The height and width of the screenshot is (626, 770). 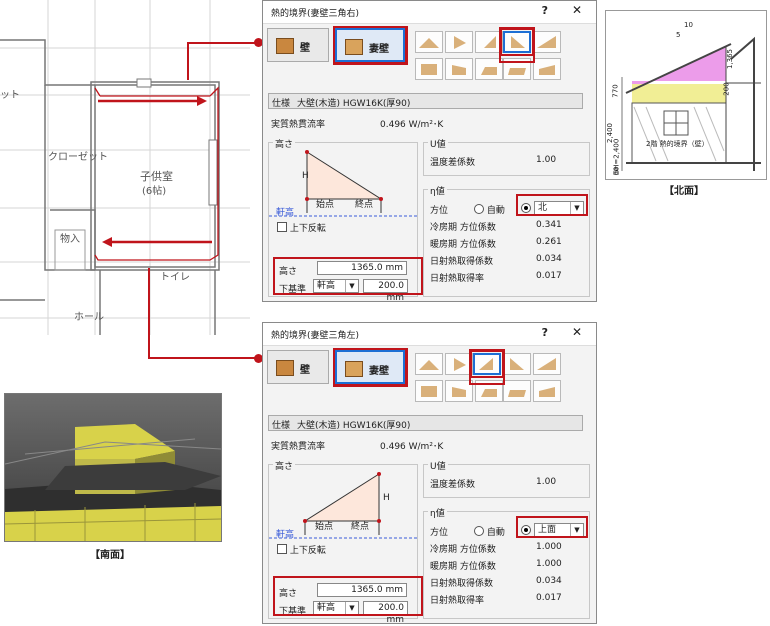 What do you see at coordinates (730, 59) in the screenshot?
I see `dim-1365: 1,365` at bounding box center [730, 59].